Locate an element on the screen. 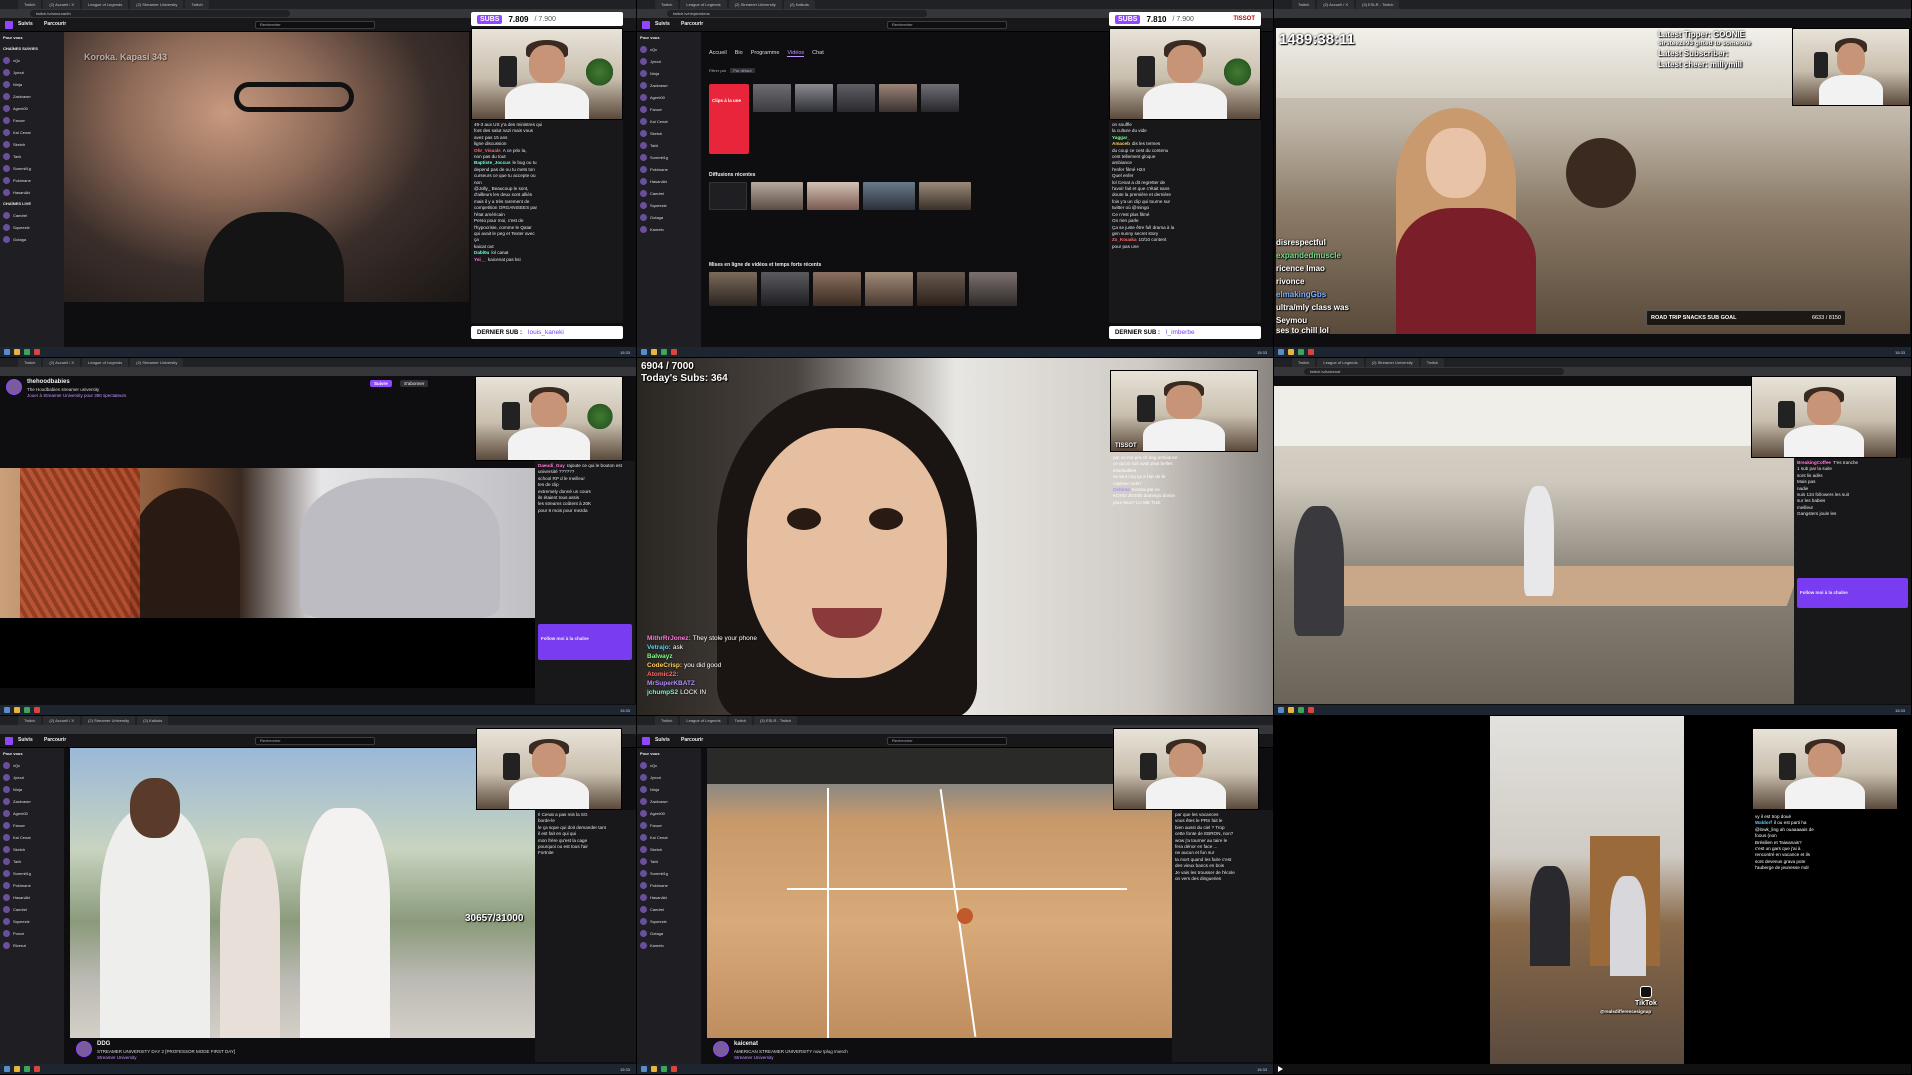 The image size is (1912, 1075). tab-videos: Vidéos is located at coordinates (796, 53).